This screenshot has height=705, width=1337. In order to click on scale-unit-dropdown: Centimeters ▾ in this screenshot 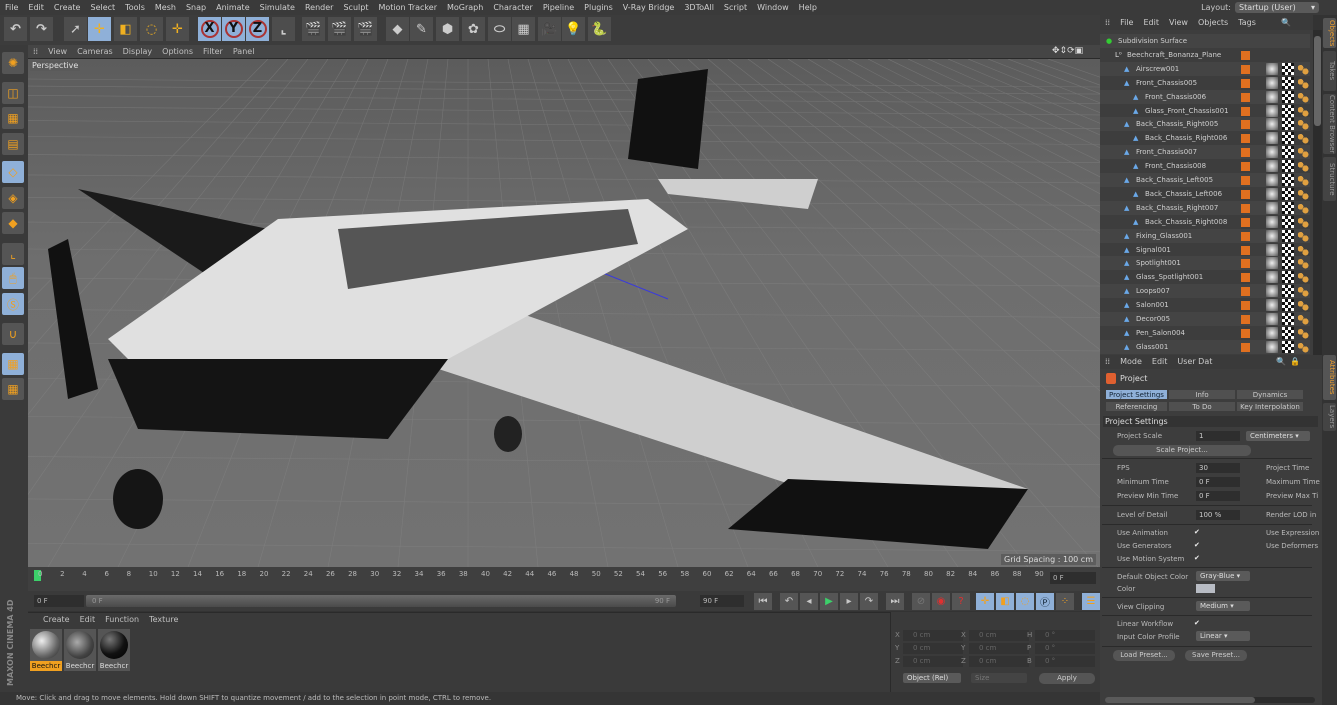, I will do `click(1278, 436)`.